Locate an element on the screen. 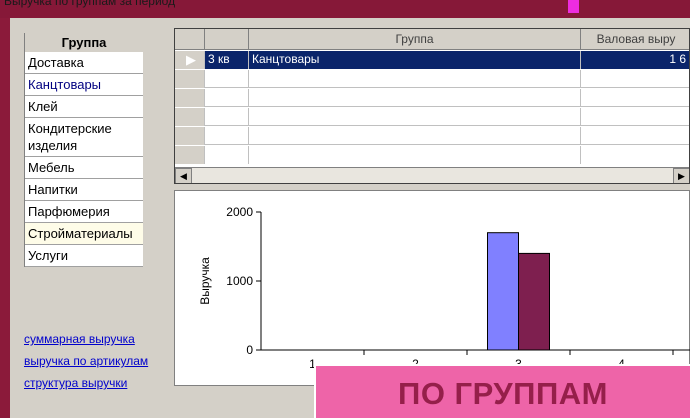  y-axis-label: Выручка is located at coordinates (205, 281).